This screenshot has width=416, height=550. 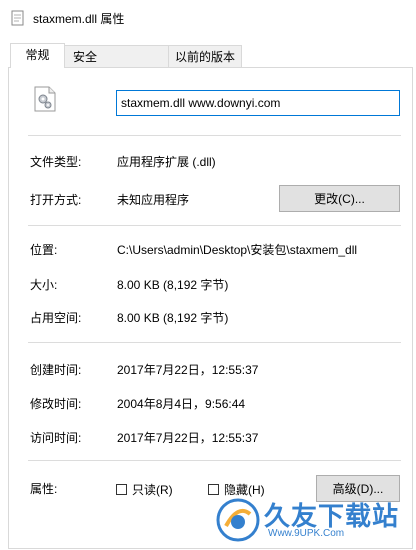 I want to click on readonly-checkbox: 只读(R), so click(x=144, y=489).